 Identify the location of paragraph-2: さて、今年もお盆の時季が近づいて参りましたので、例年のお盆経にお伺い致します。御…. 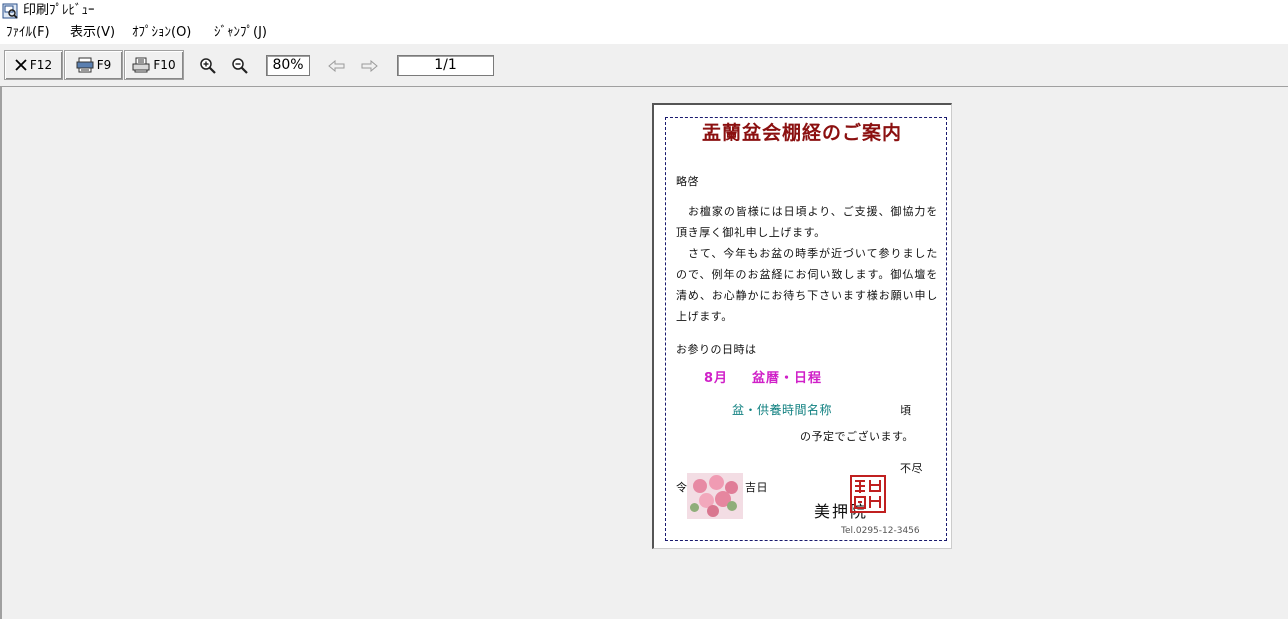
(807, 285).